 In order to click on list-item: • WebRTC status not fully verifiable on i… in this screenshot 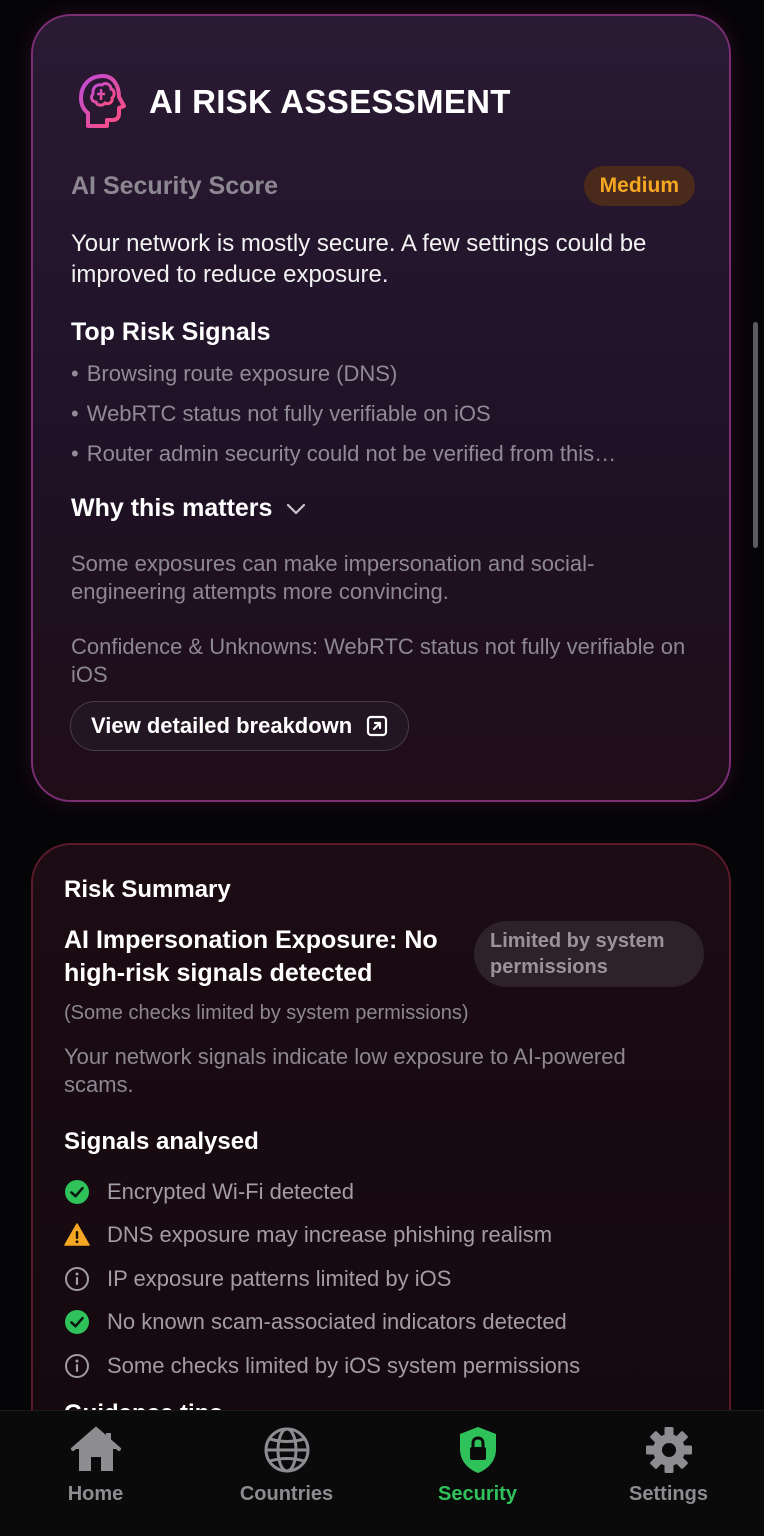, I will do `click(386, 421)`.